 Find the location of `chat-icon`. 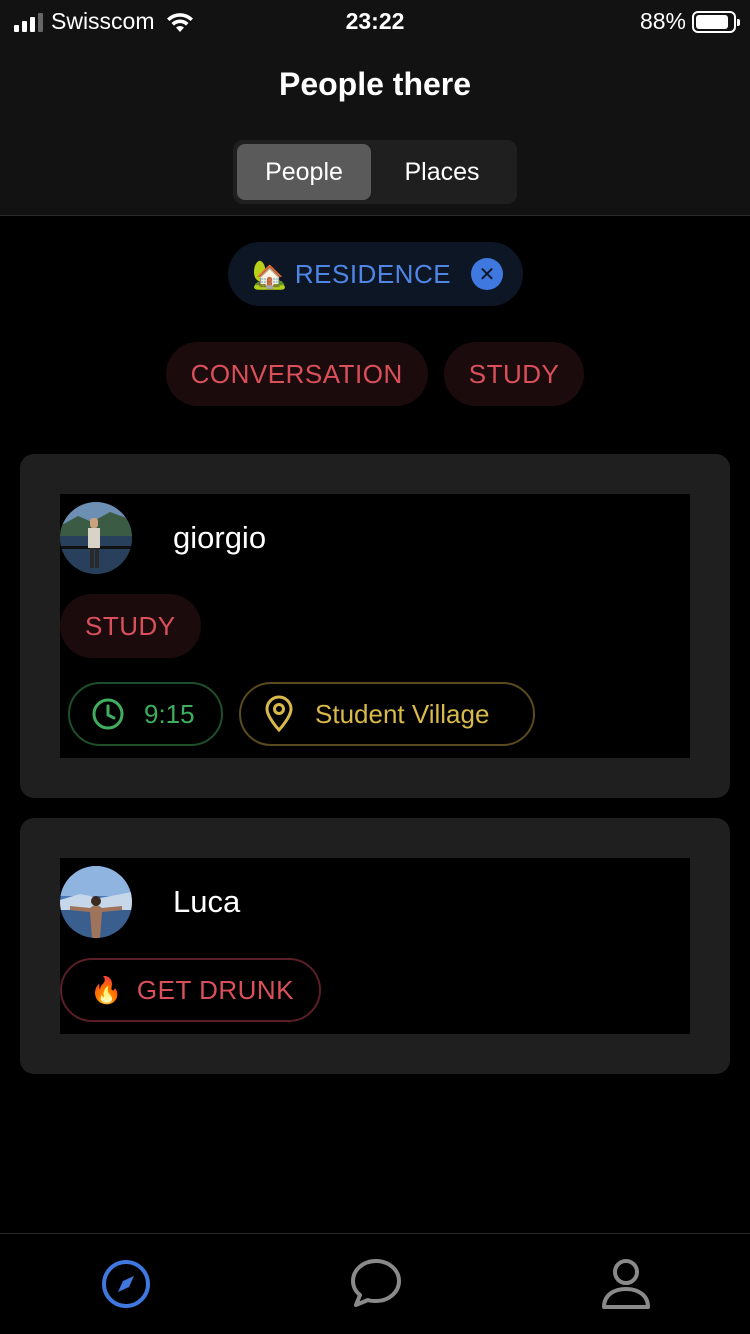

chat-icon is located at coordinates (376, 1283).